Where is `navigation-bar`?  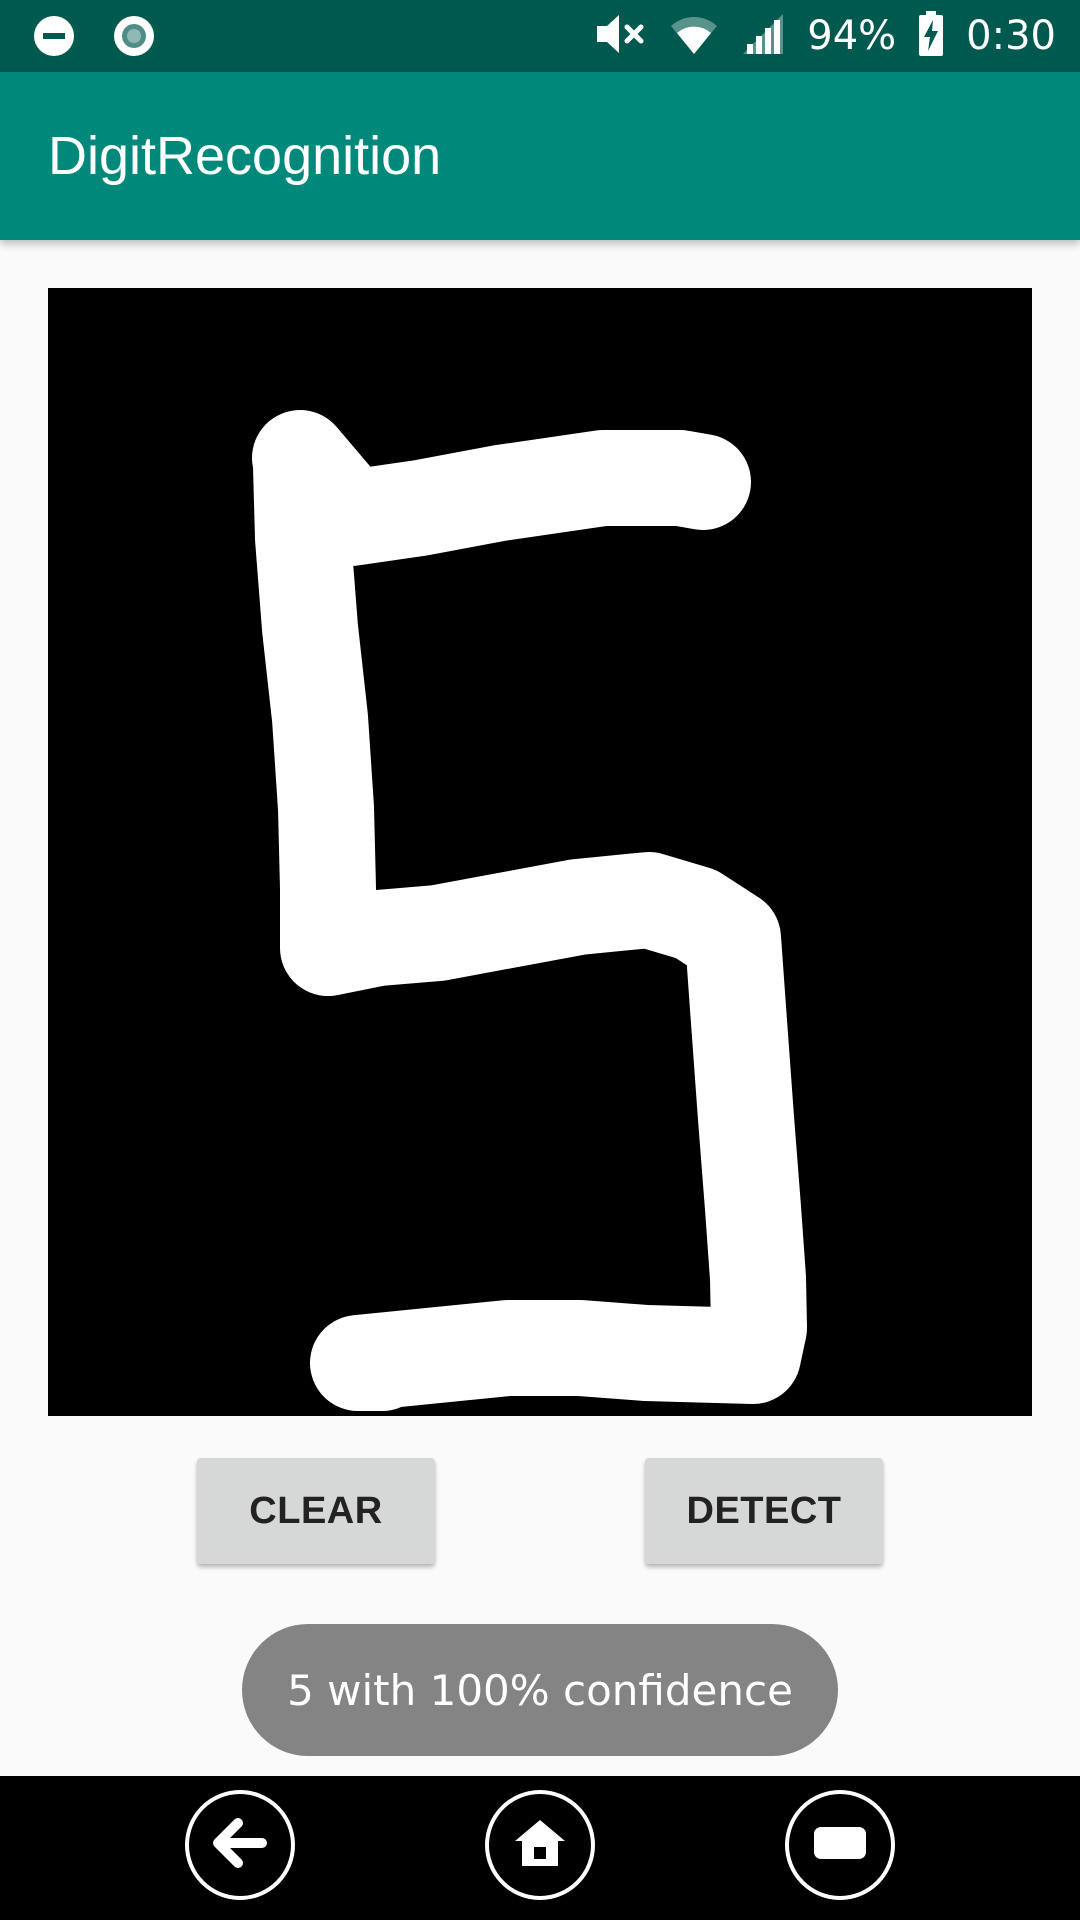 navigation-bar is located at coordinates (540, 1848).